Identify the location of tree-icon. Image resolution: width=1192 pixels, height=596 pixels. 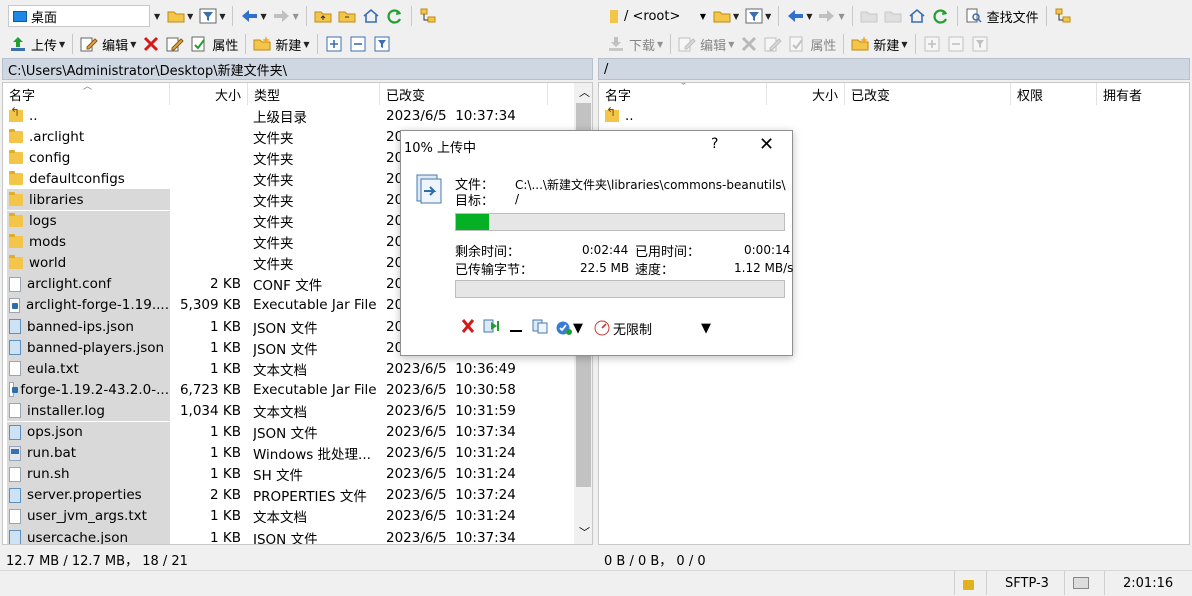
(428, 16).